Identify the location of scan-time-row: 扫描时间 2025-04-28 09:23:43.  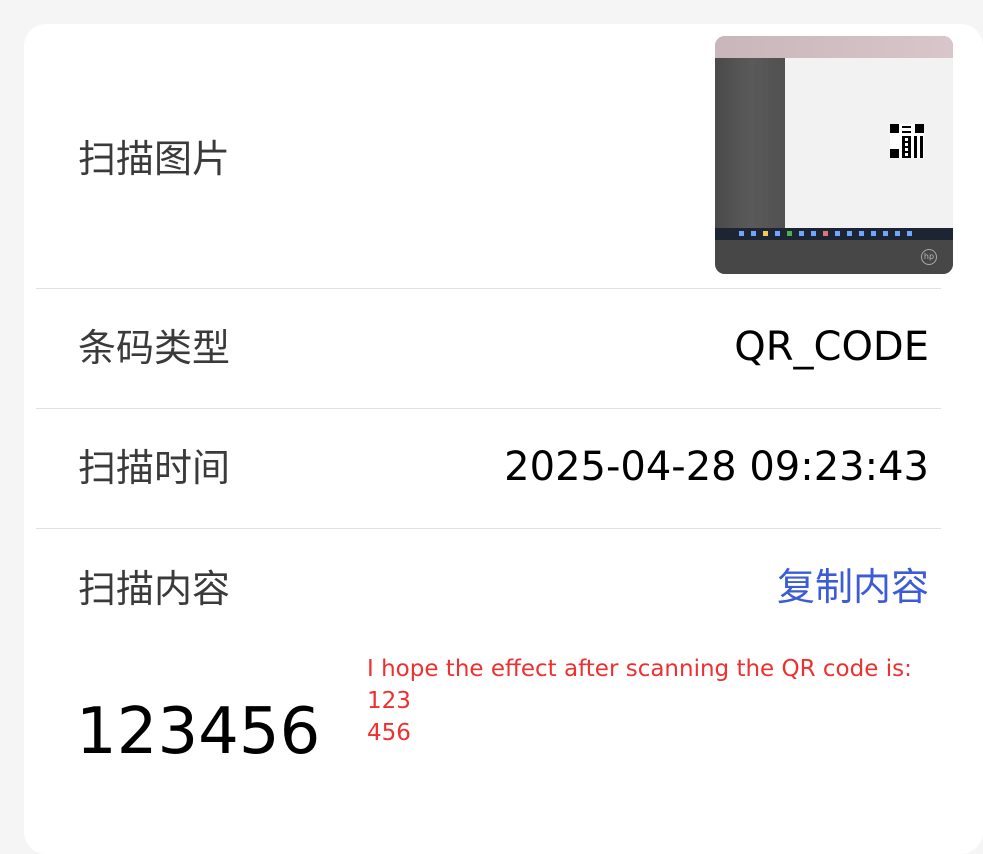
(488, 468).